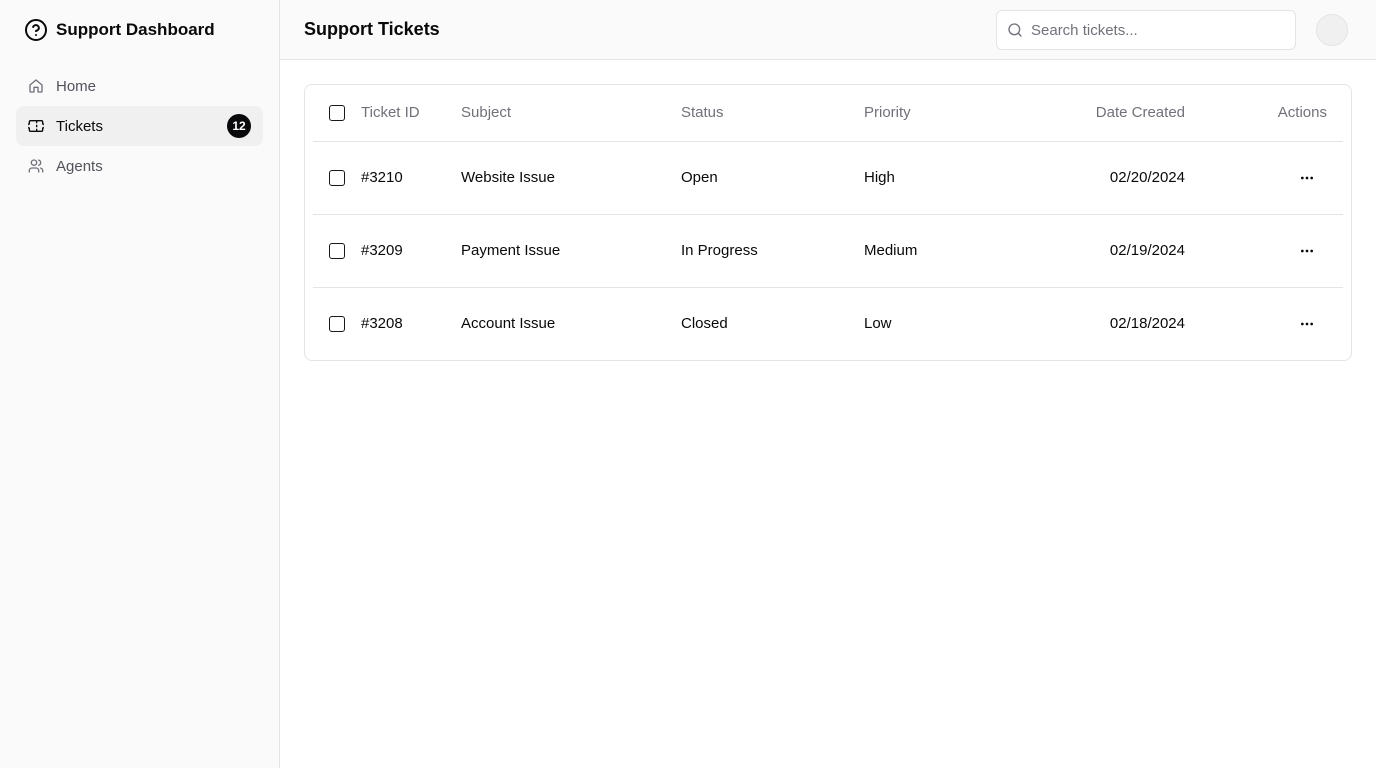  What do you see at coordinates (36, 126) in the screenshot?
I see `ticket-icon` at bounding box center [36, 126].